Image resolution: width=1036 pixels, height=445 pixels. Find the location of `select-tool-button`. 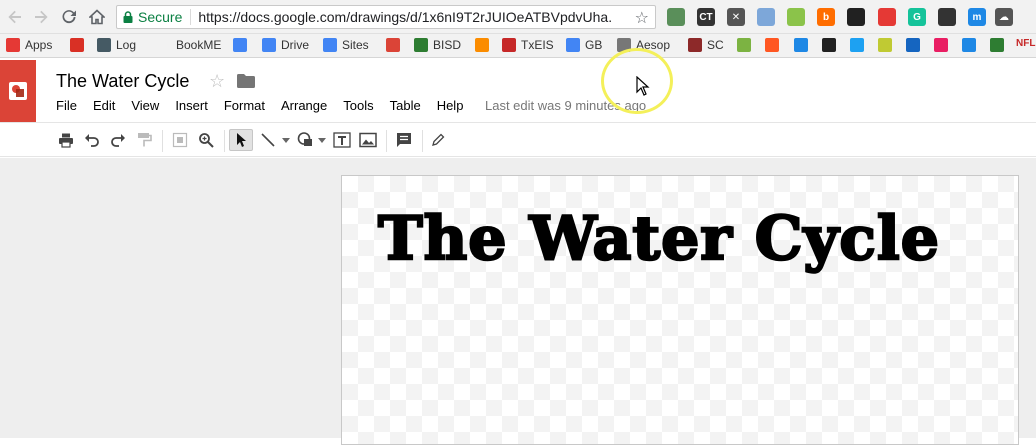

select-tool-button is located at coordinates (241, 140).